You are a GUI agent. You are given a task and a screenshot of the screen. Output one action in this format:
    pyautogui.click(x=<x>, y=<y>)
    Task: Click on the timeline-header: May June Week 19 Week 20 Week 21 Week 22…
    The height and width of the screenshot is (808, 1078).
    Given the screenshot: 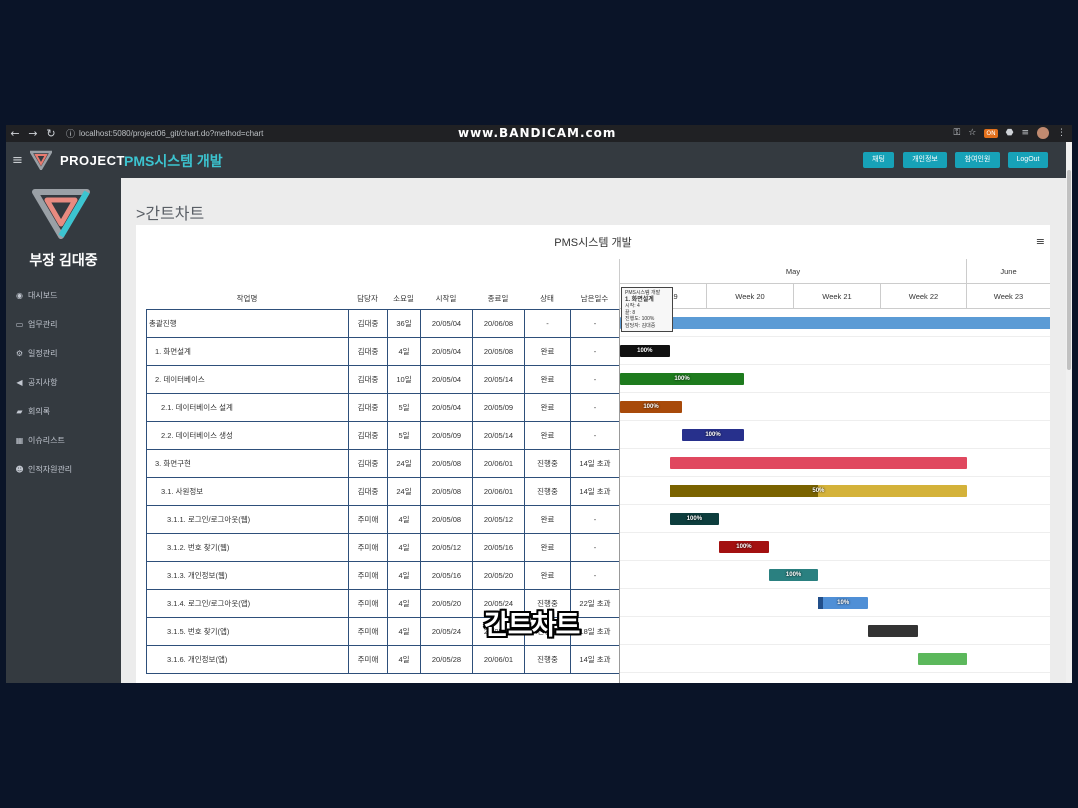 What is the action you would take?
    pyautogui.click(x=834, y=284)
    